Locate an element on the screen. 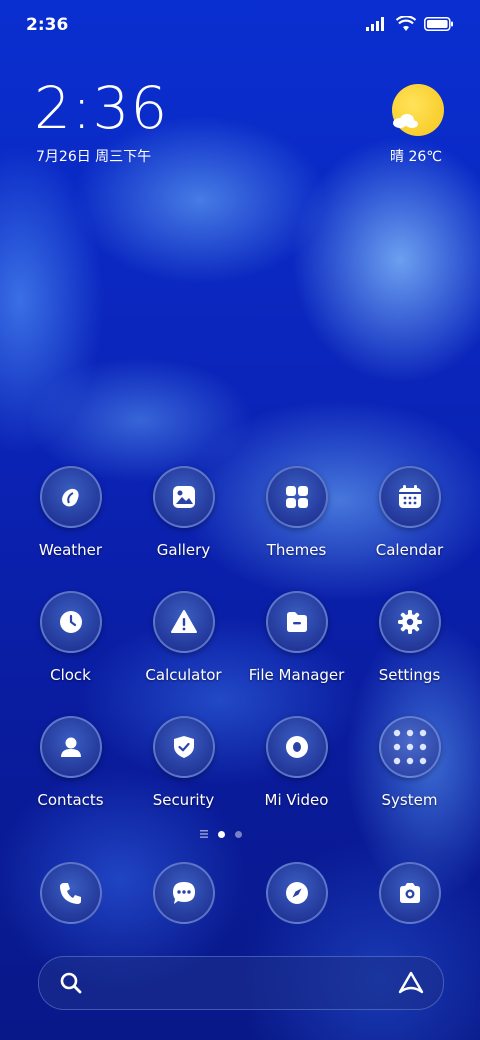 Image resolution: width=480 pixels, height=1040 pixels. page-dot-active is located at coordinates (221, 834).